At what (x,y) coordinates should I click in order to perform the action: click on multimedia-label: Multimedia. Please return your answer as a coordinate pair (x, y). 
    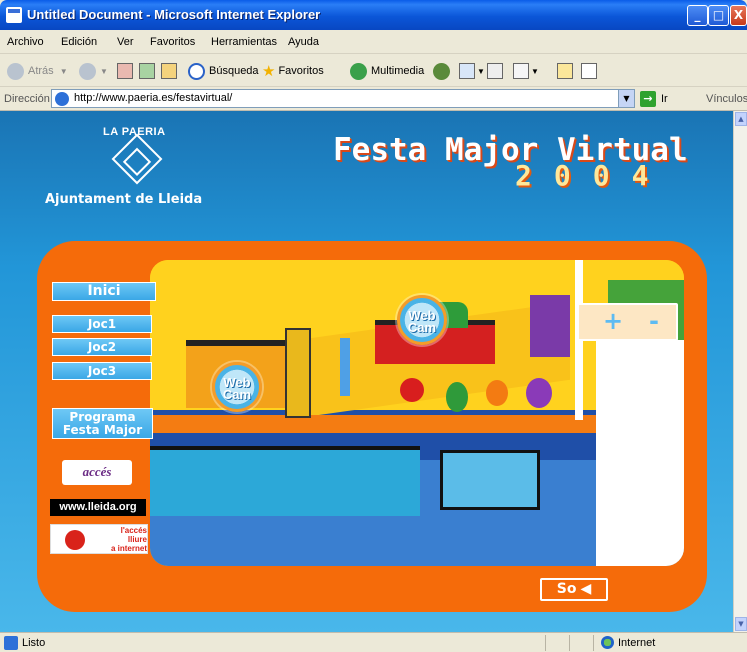
    Looking at the image, I should click on (398, 71).